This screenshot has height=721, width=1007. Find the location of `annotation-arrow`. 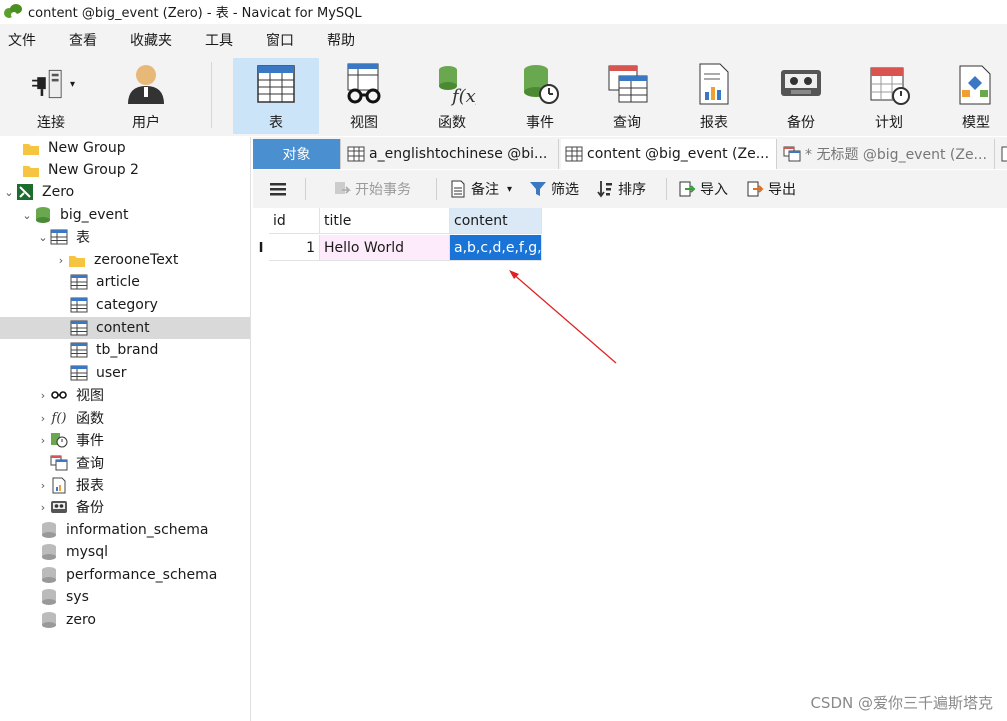

annotation-arrow is located at coordinates (563, 317).